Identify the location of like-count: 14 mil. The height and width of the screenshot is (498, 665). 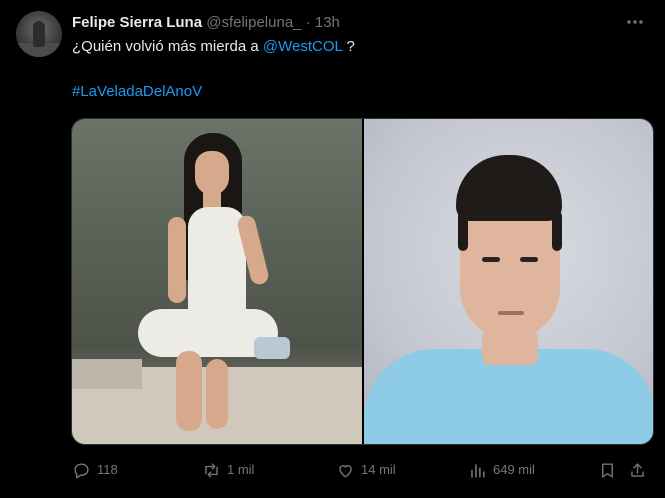
(378, 469).